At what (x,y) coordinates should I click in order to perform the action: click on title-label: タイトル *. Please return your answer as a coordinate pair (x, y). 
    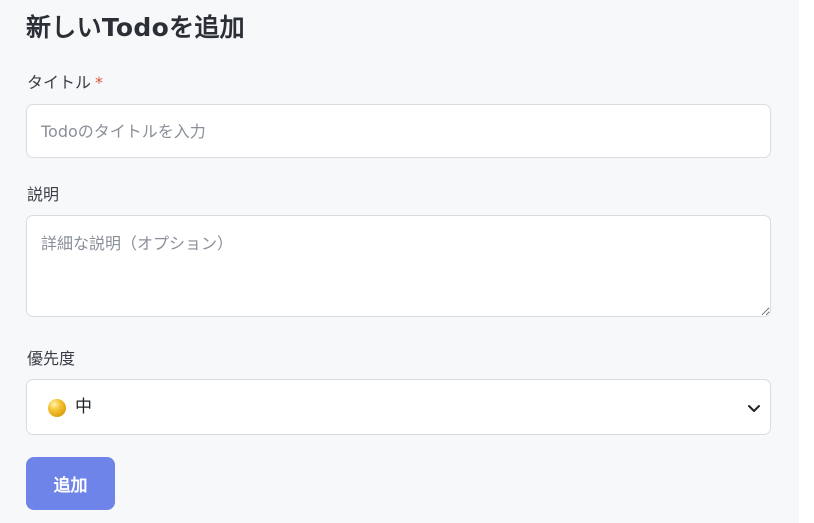
    Looking at the image, I should click on (65, 83).